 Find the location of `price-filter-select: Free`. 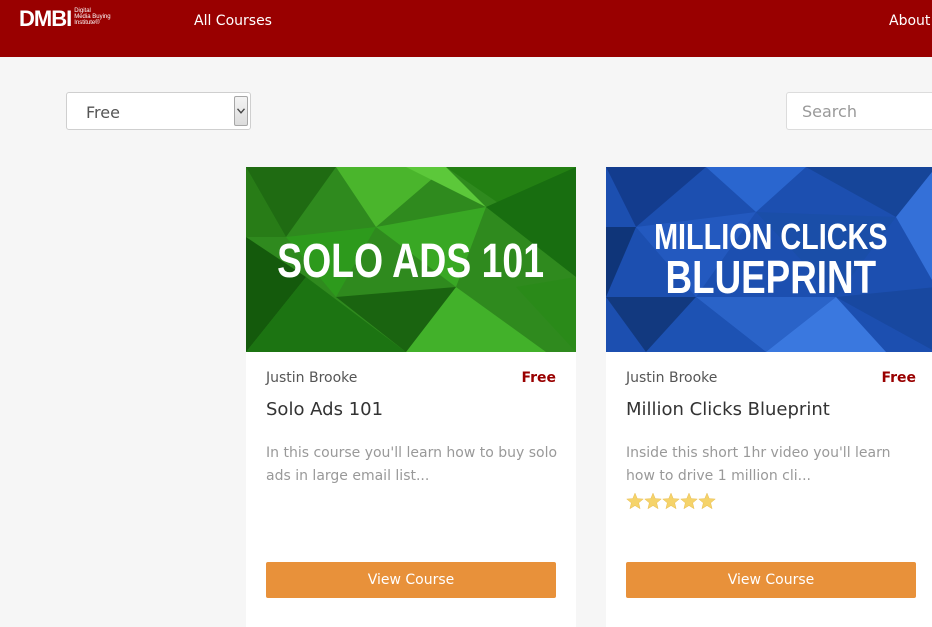

price-filter-select: Free is located at coordinates (158, 111).